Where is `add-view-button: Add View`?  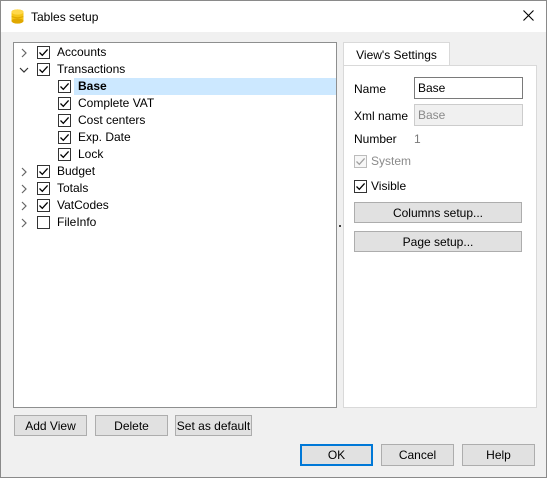 add-view-button: Add View is located at coordinates (50, 425).